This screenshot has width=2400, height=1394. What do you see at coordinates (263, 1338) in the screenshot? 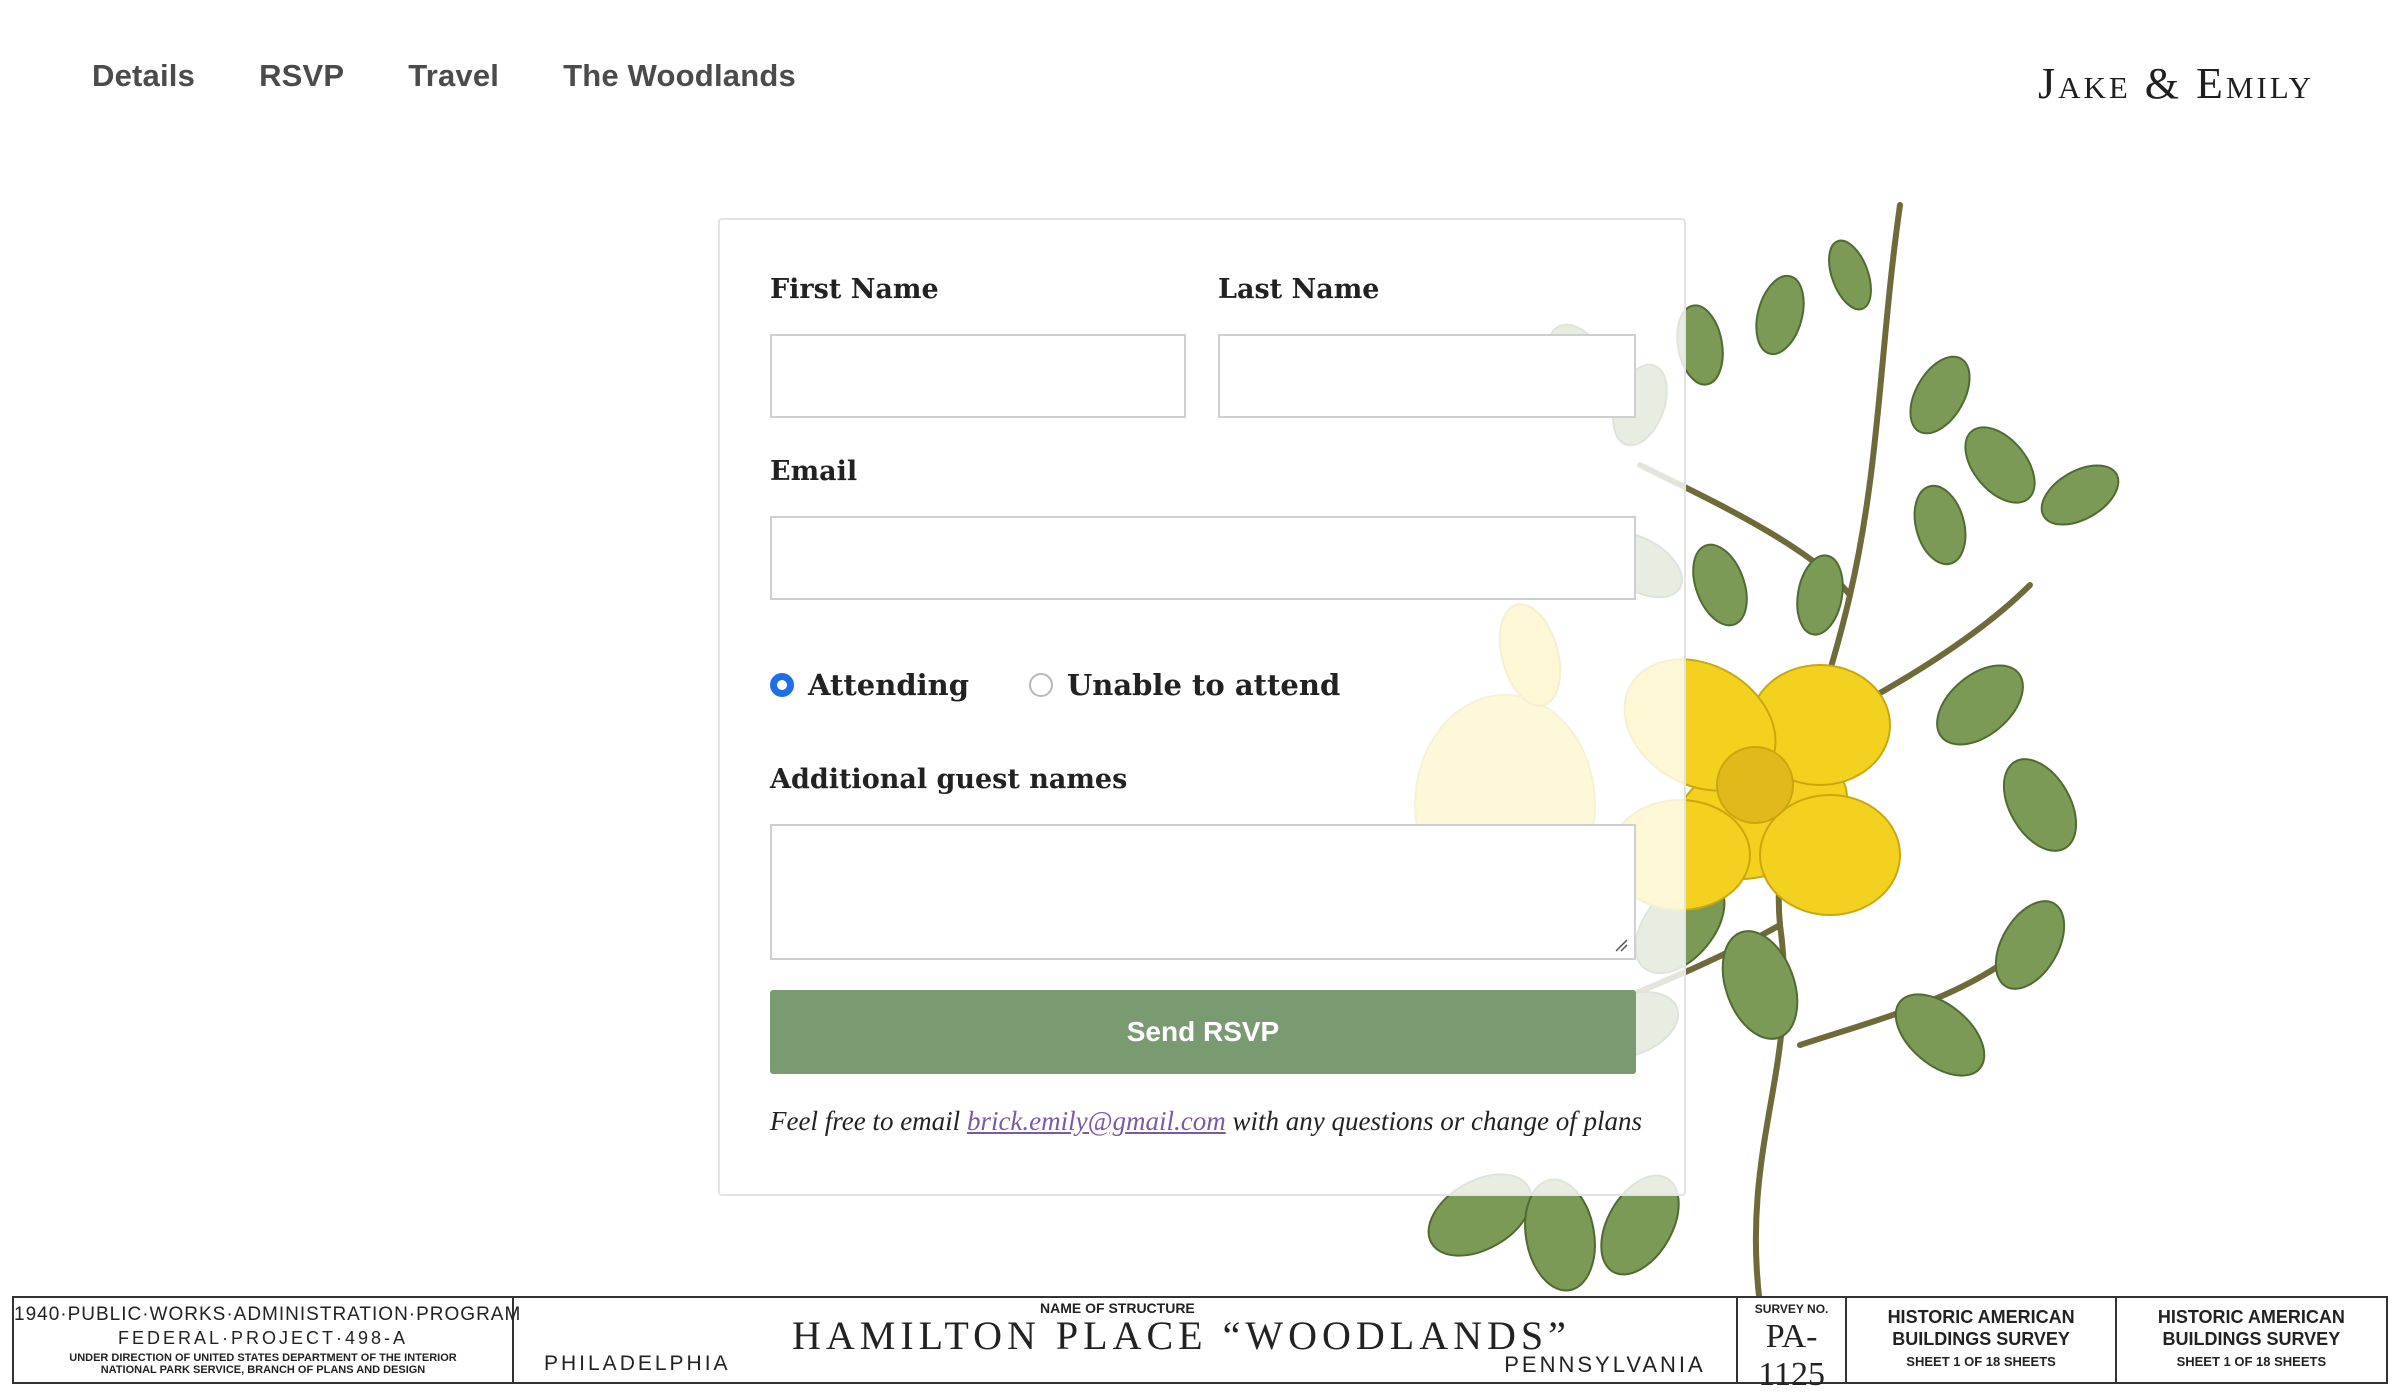
I see `program-line-2: FEDERAL·PROJECT·498-A` at bounding box center [263, 1338].